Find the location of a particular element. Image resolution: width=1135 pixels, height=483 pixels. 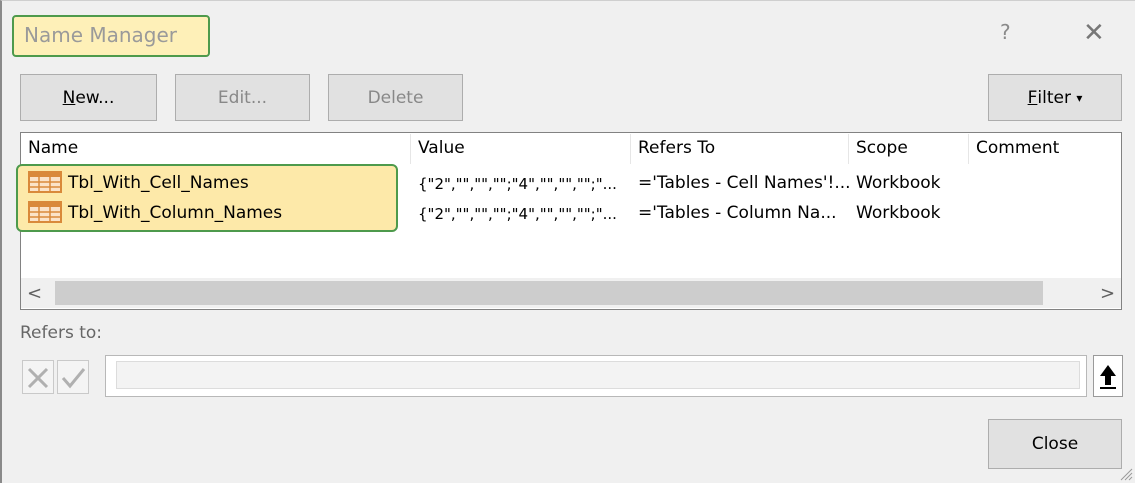

column-header-name: Name is located at coordinates (53, 148).